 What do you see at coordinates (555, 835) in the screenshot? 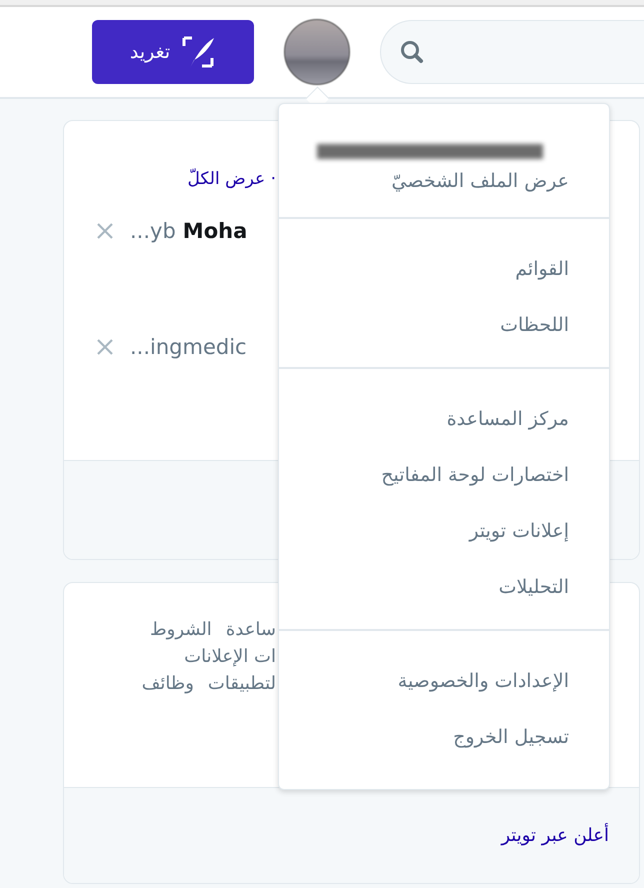
I see `advertise-link: أعلن عبر تويتر` at bounding box center [555, 835].